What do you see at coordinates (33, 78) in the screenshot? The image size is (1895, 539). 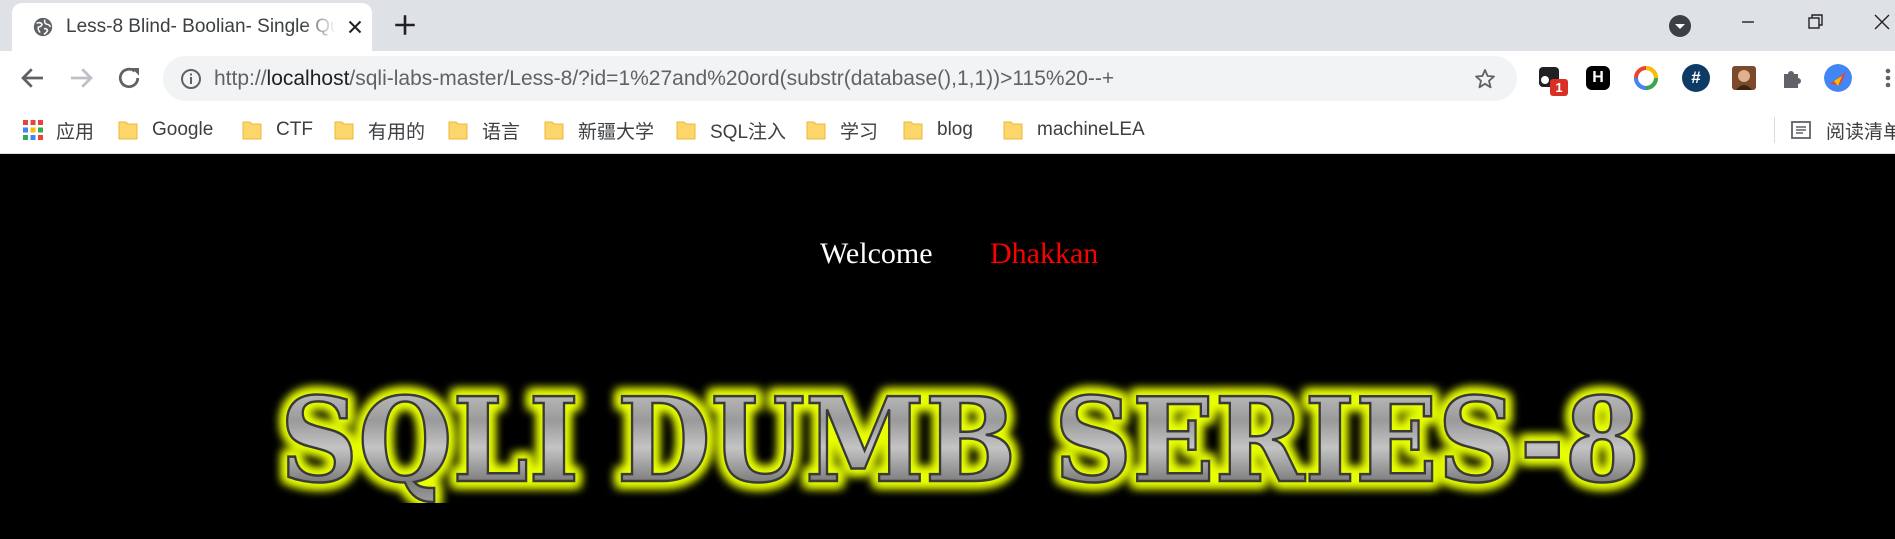 I see `back-arrow-icon` at bounding box center [33, 78].